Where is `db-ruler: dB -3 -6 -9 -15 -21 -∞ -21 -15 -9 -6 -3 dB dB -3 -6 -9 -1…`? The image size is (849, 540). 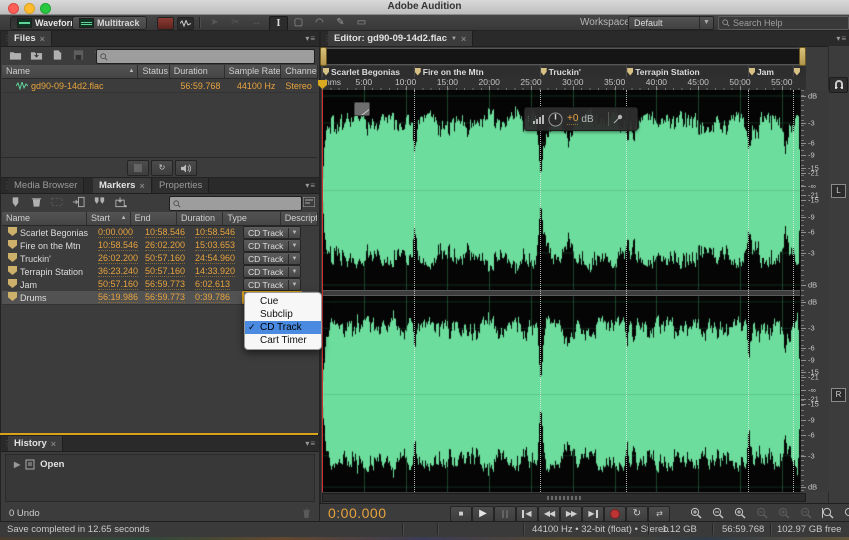
db-ruler: dB -3 -6 -9 -15 -21 -∞ -21 -15 -9 -6 -3 dB dB -3 -6 -9 -1… is located at coordinates (814, 291).